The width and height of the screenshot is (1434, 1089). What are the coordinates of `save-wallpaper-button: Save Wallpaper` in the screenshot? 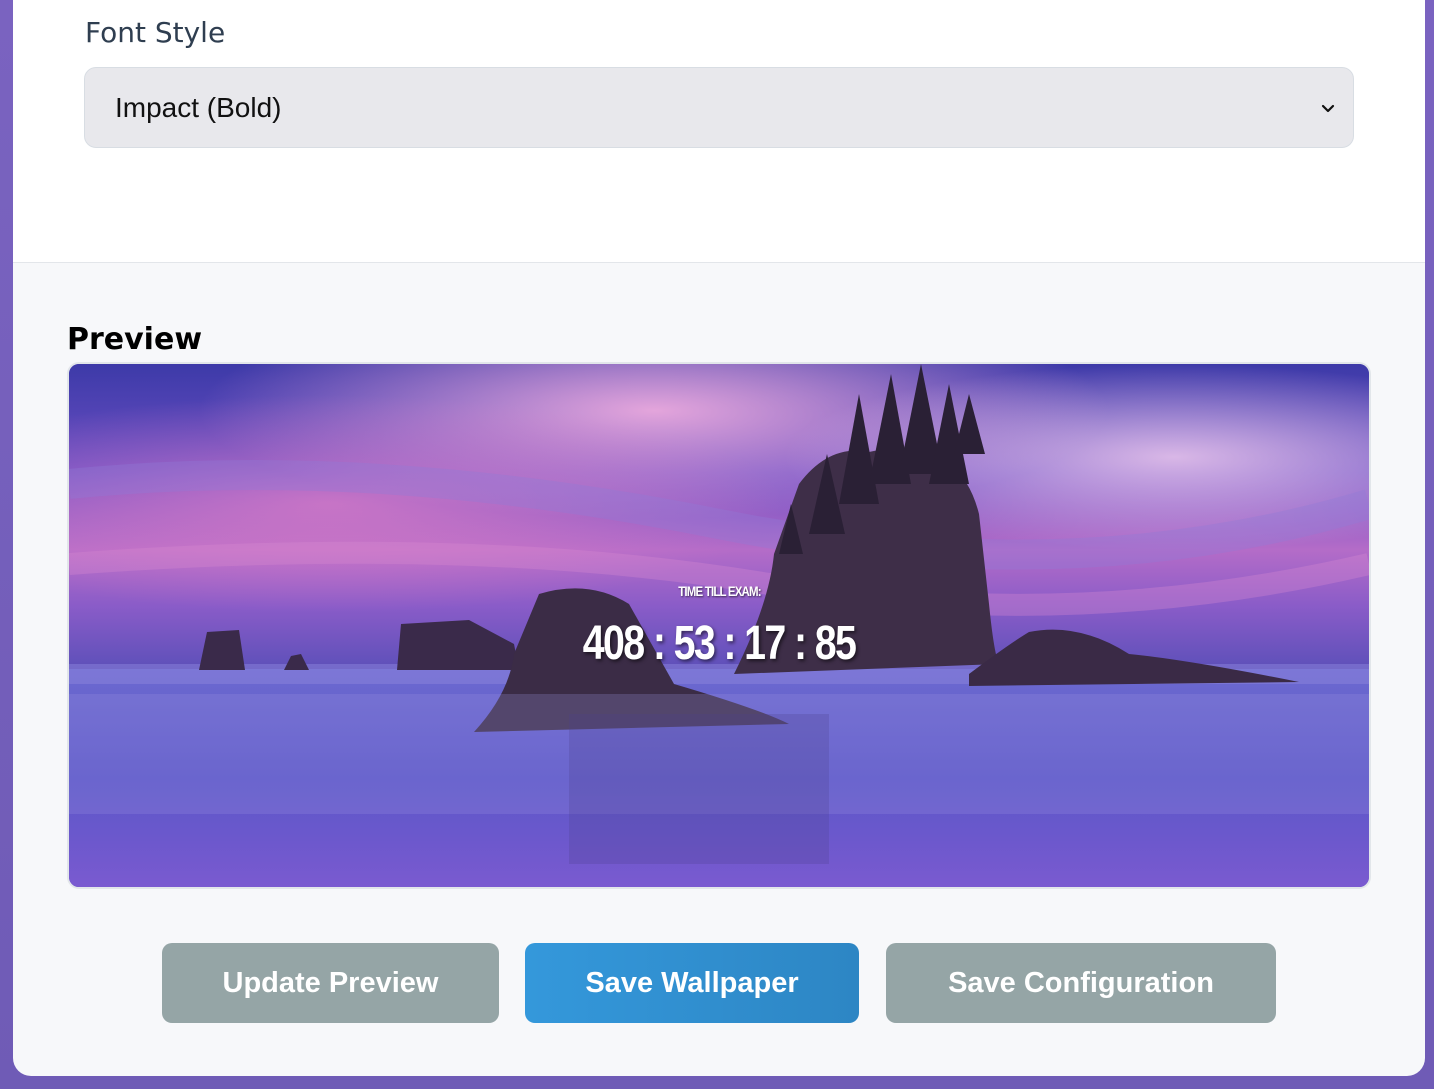 It's located at (692, 983).